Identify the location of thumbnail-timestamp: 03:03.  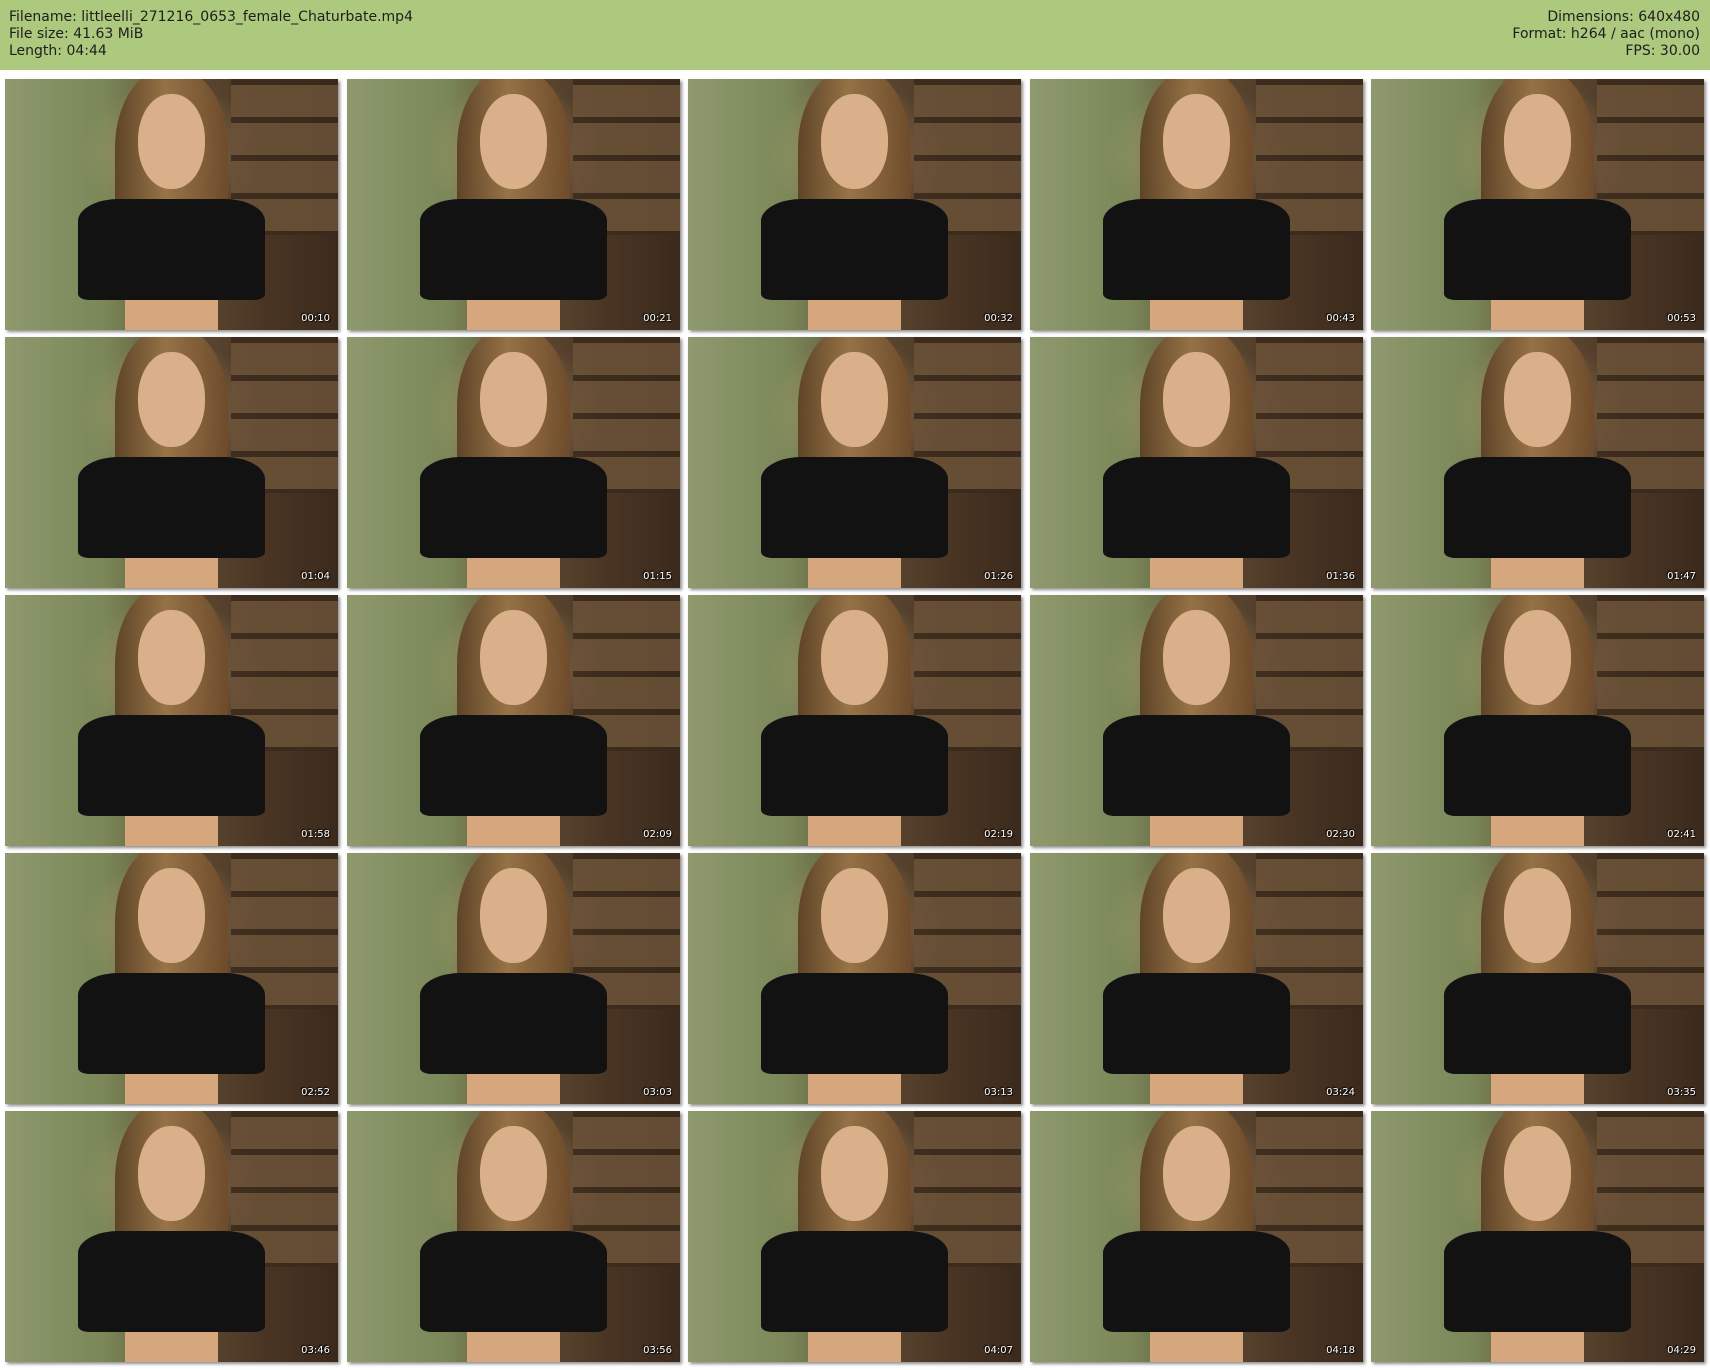
(657, 1092).